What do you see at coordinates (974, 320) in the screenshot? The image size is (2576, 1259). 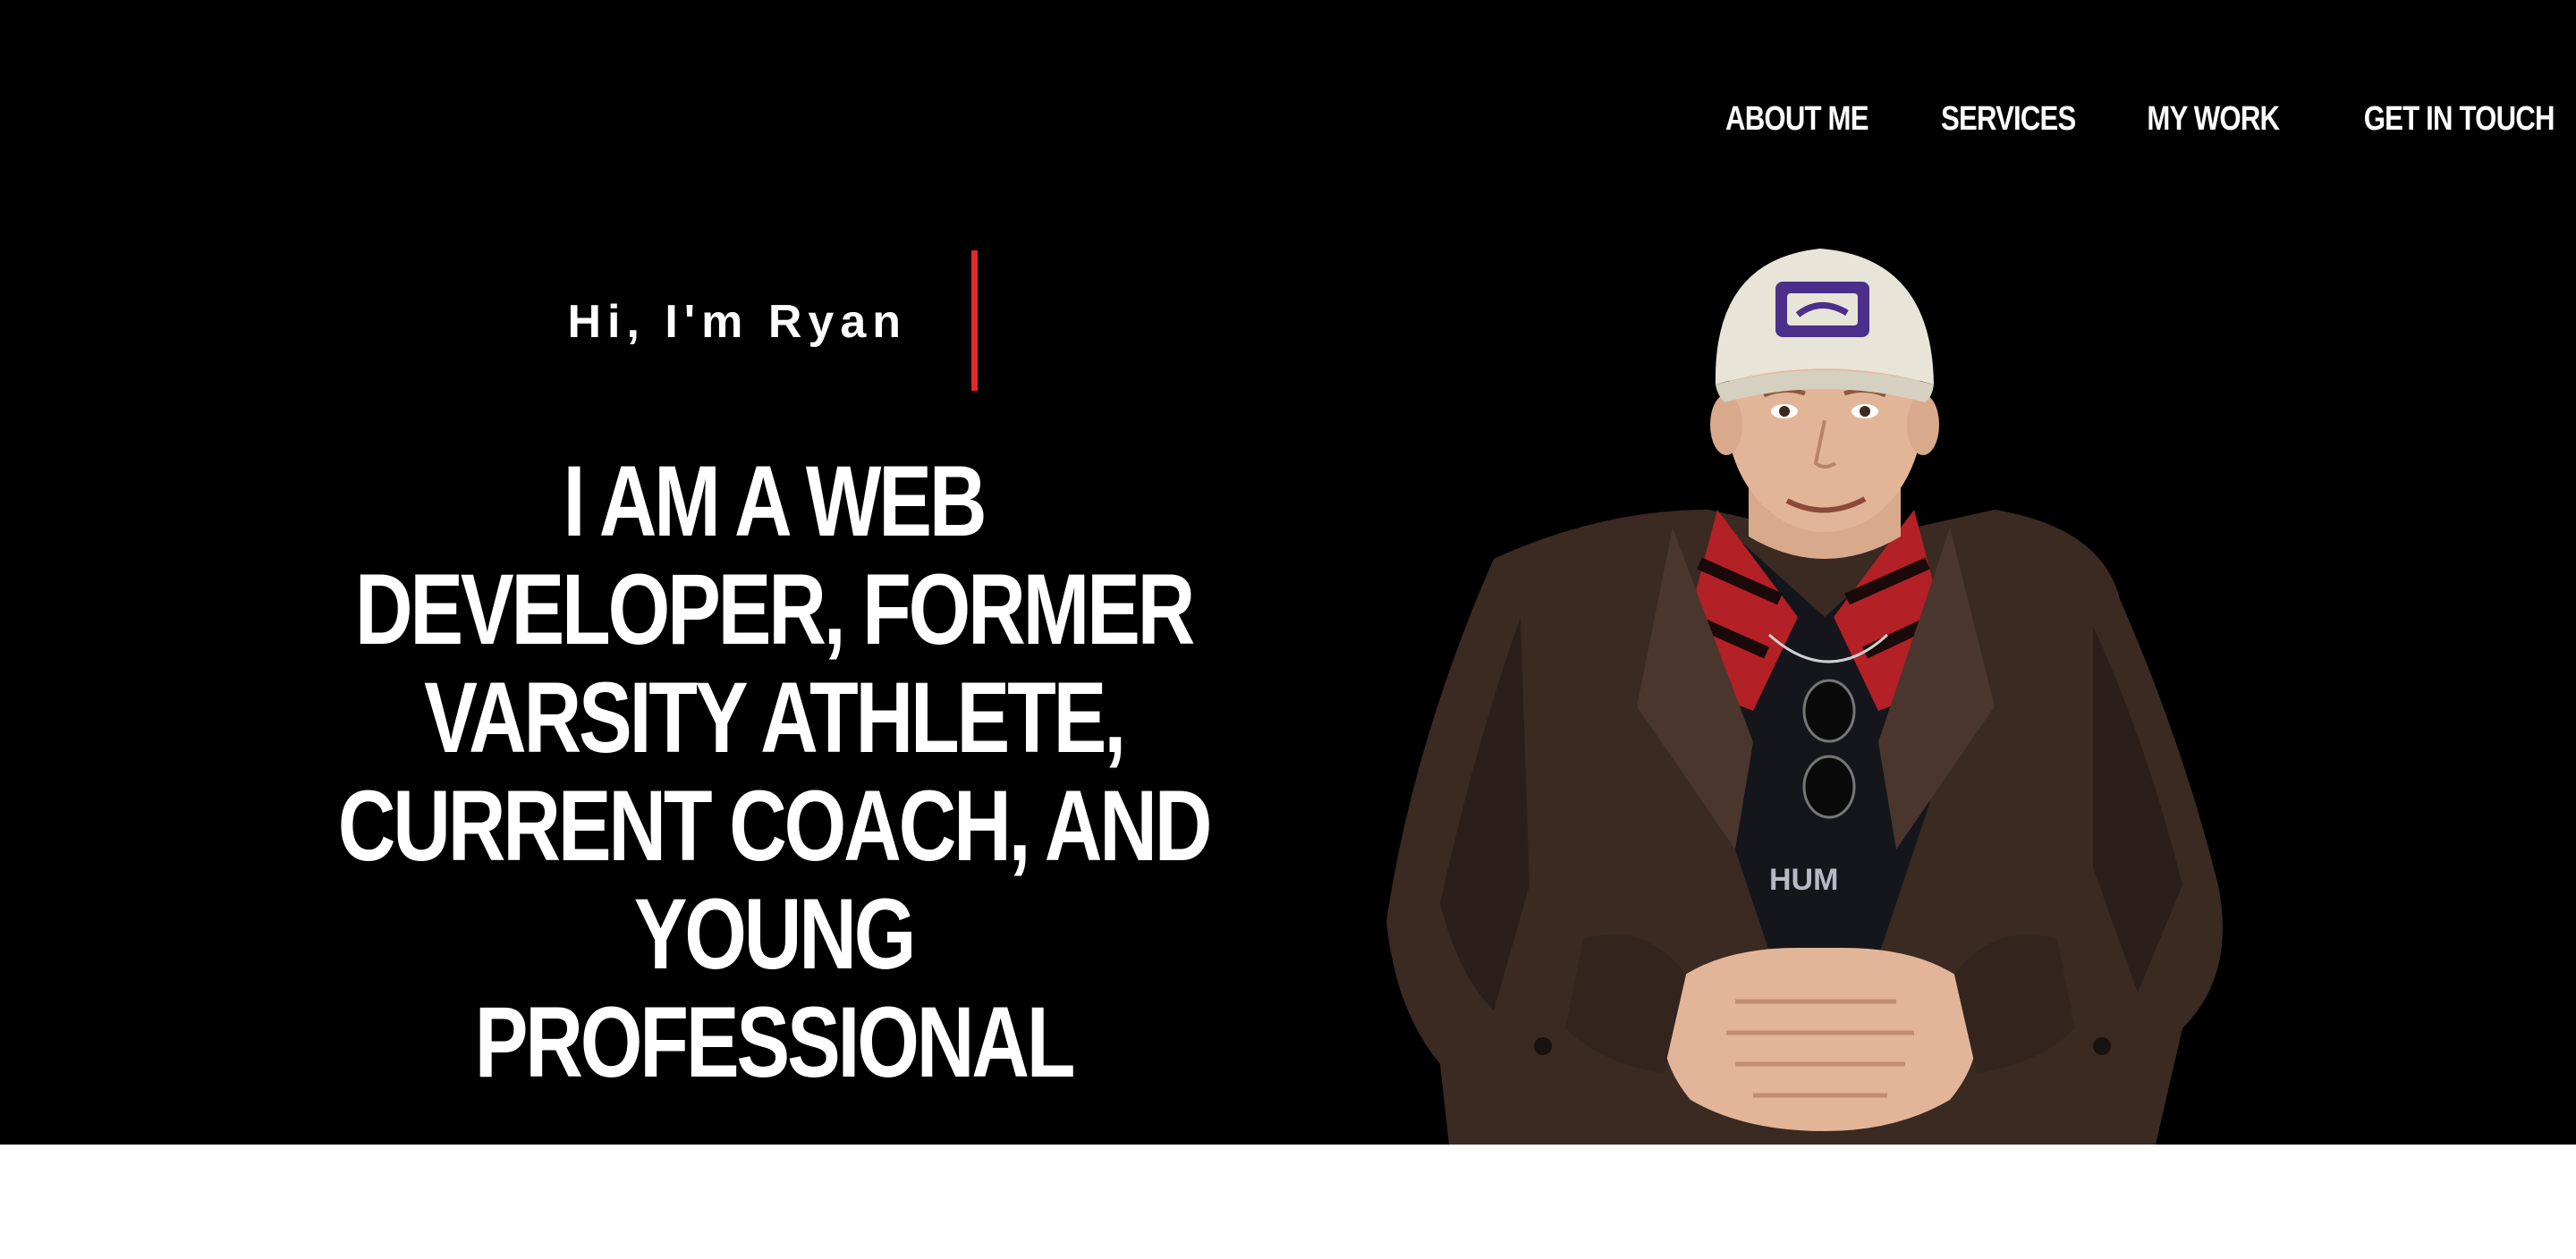 I see `greeting-divider` at bounding box center [974, 320].